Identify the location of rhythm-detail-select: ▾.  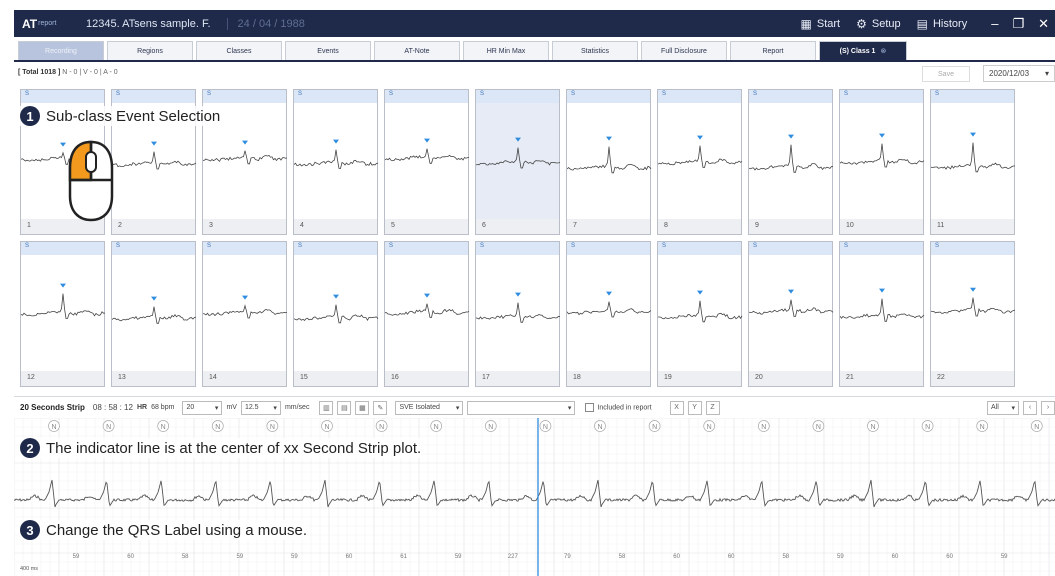
(521, 407).